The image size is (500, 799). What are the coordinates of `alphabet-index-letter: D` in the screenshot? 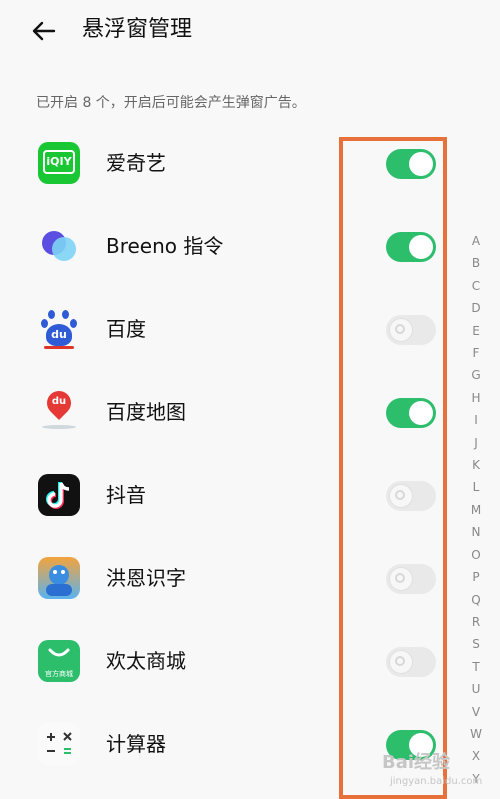 It's located at (476, 308).